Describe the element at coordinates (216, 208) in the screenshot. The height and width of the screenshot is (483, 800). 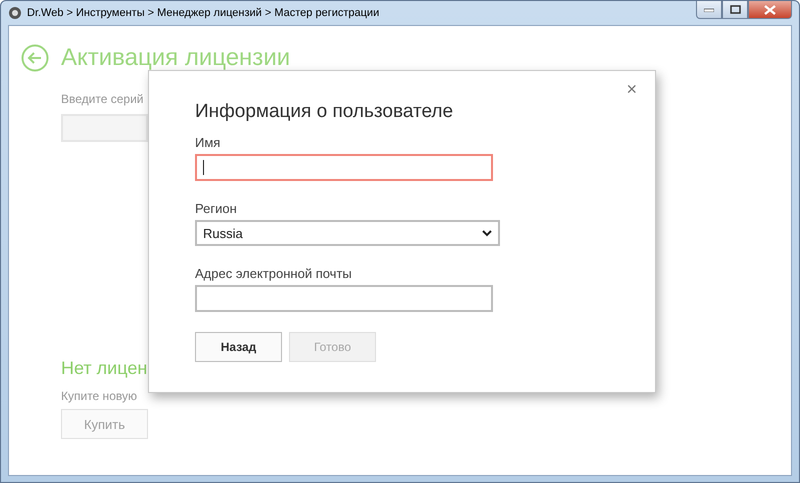
I see `field-label: Регион` at that location.